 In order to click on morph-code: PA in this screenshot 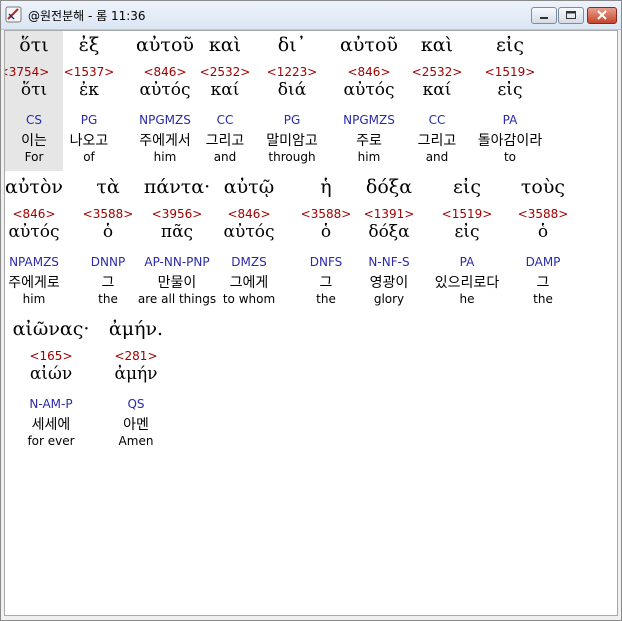, I will do `click(510, 120)`.